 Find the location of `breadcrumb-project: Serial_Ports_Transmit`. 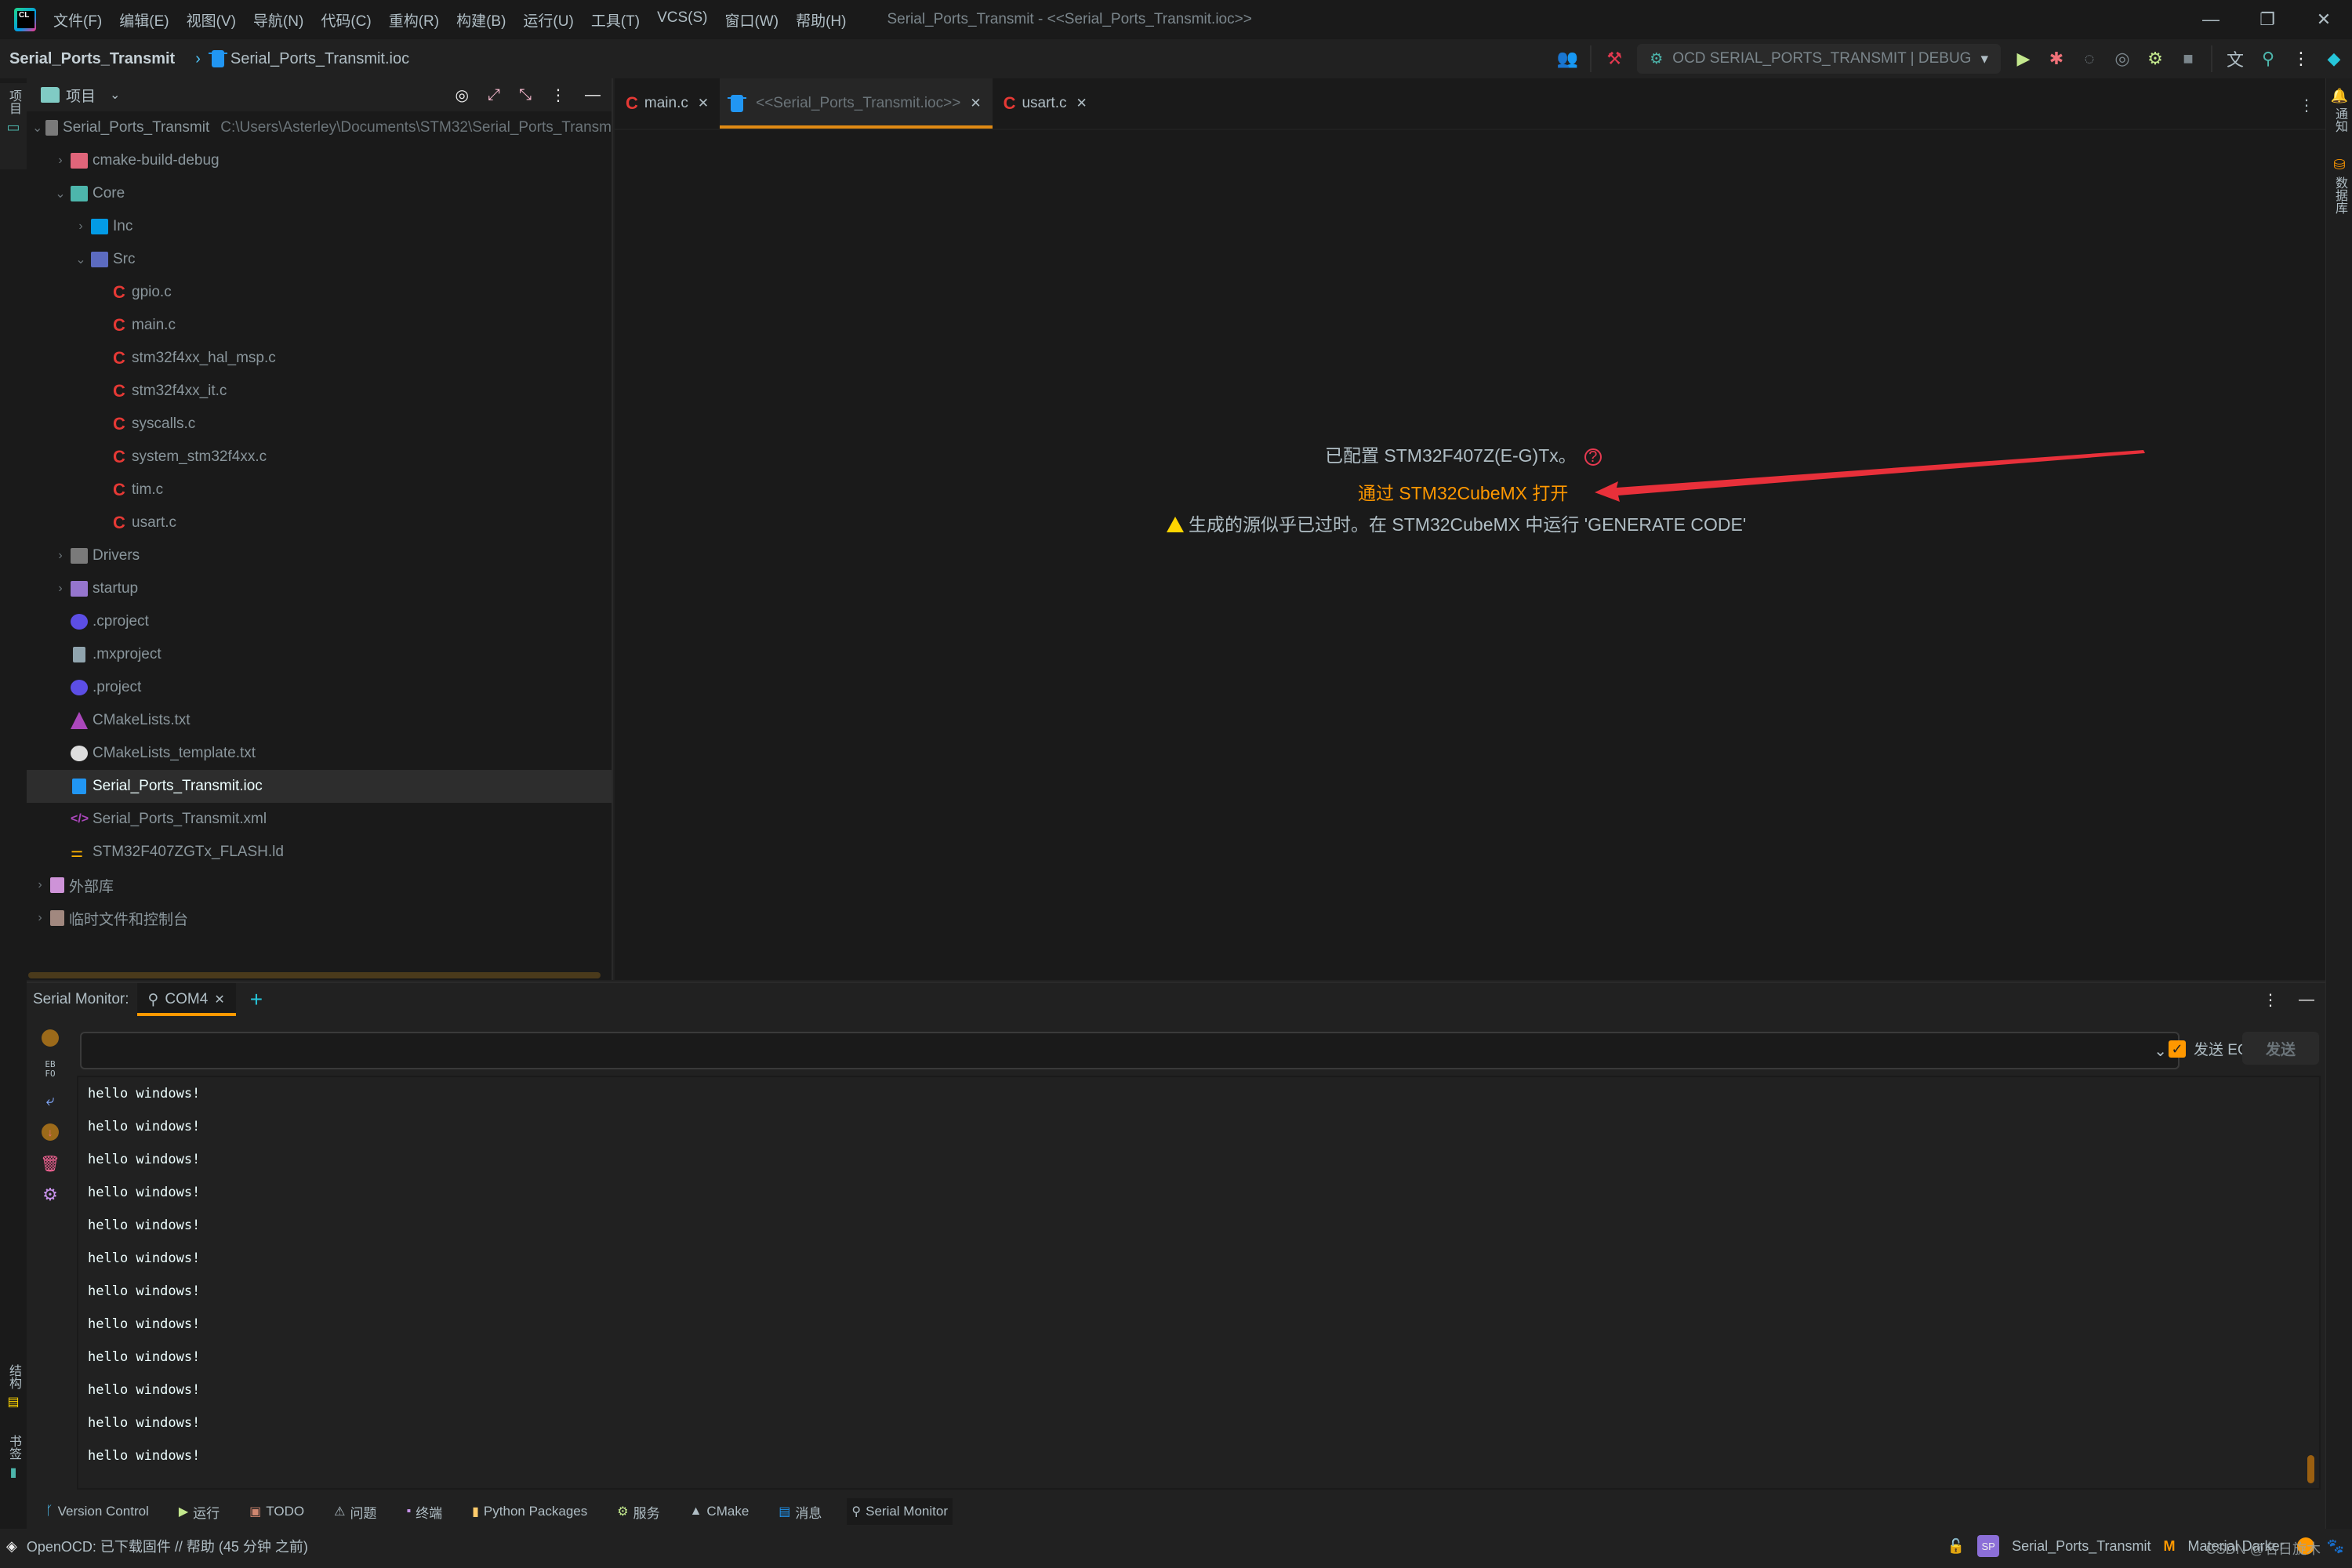

breadcrumb-project: Serial_Ports_Transmit is located at coordinates (92, 59).